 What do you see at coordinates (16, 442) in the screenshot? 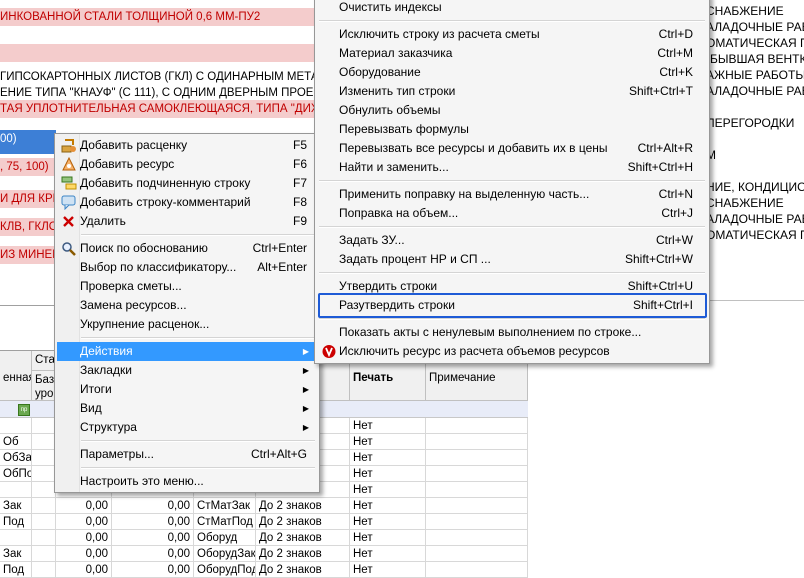
I see `grid-cell-a: Об` at bounding box center [16, 442].